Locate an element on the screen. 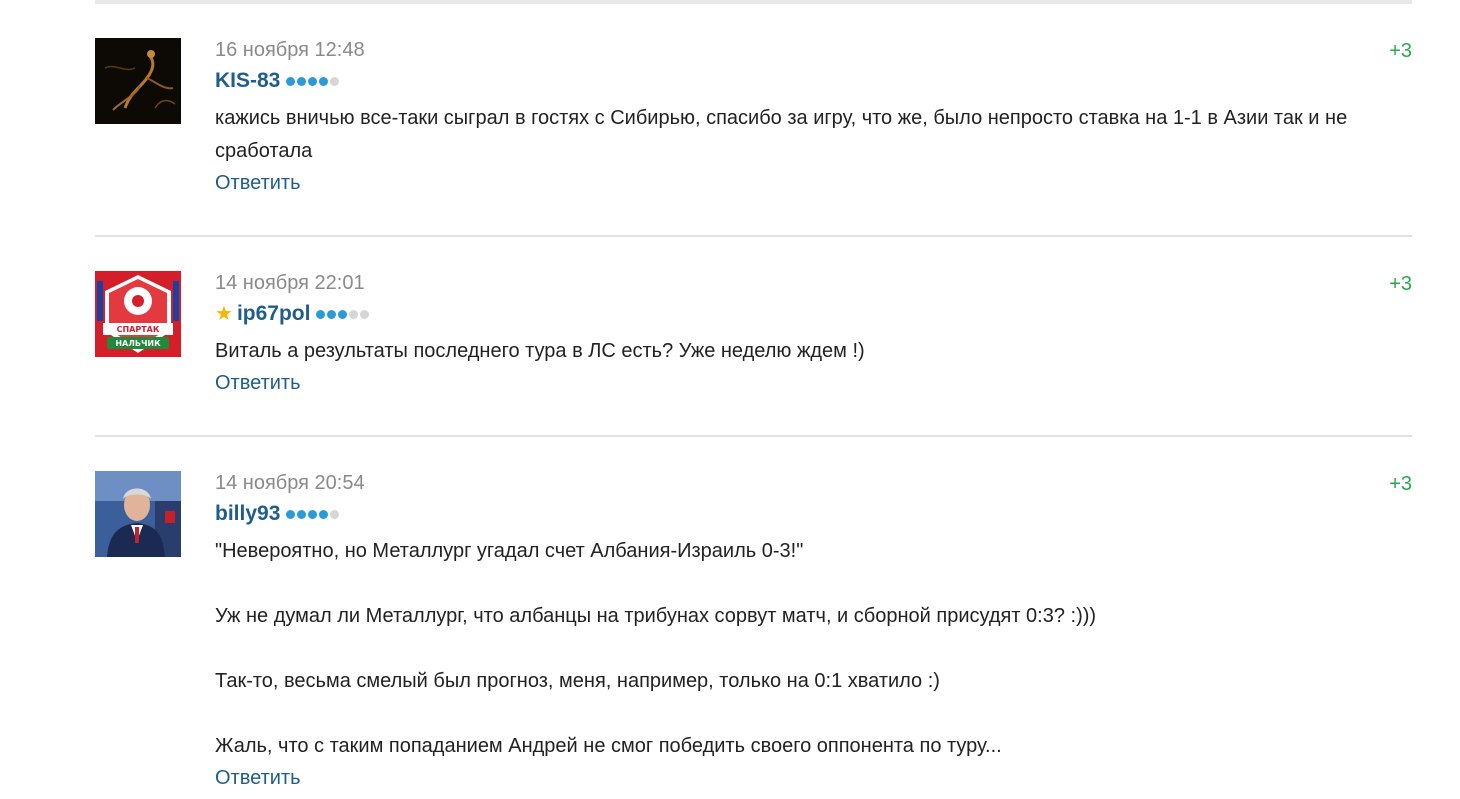 The image size is (1460, 799). author-name: ip67pol is located at coordinates (274, 314).